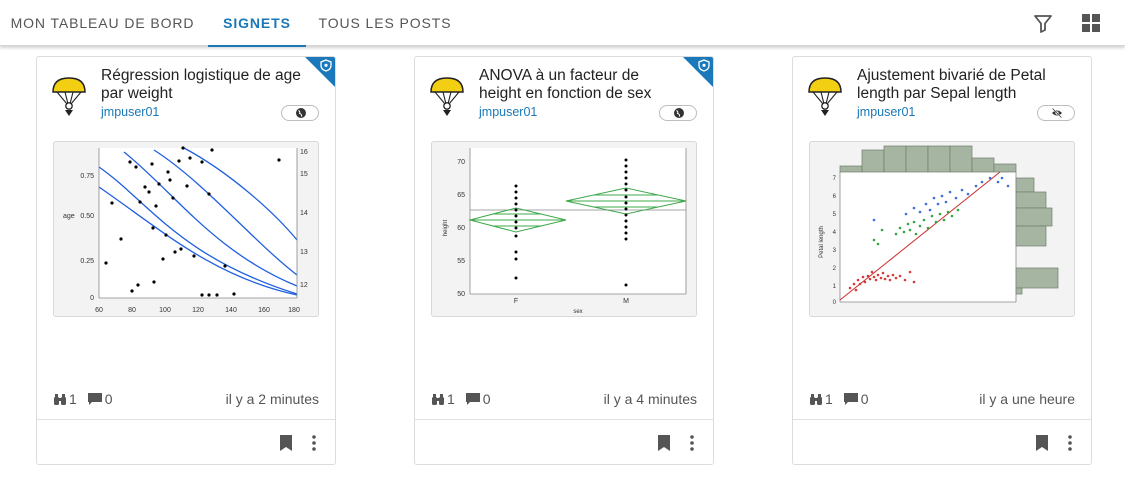 Image resolution: width=1125 pixels, height=477 pixels. What do you see at coordinates (939, 225) in the screenshot?
I see `bivariate-fit-chart: 0 1 2 3 4 5 6 7 Petal length` at bounding box center [939, 225].